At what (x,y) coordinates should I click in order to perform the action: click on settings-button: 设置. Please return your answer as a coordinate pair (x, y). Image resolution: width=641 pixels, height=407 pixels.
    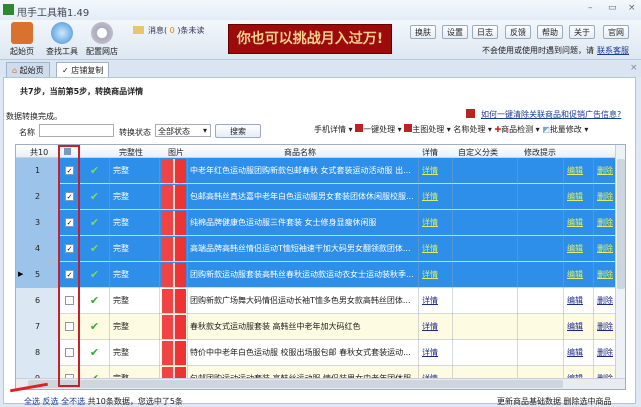
    Looking at the image, I should click on (455, 32).